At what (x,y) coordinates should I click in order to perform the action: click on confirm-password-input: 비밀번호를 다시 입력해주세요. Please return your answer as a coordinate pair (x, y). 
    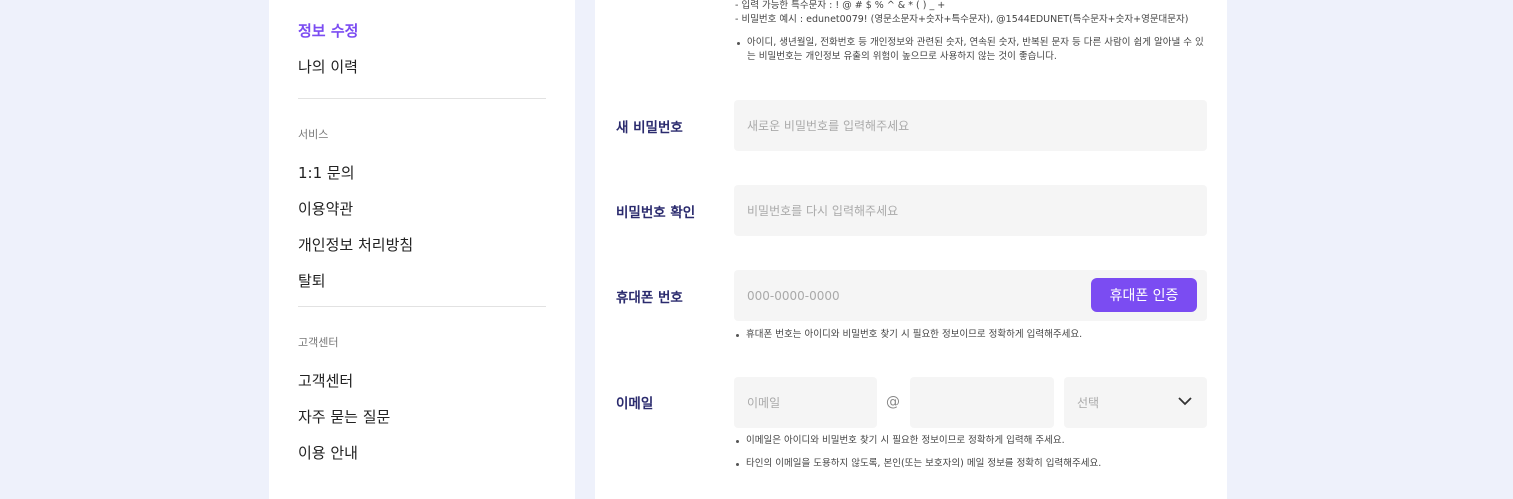
    Looking at the image, I should click on (970, 210).